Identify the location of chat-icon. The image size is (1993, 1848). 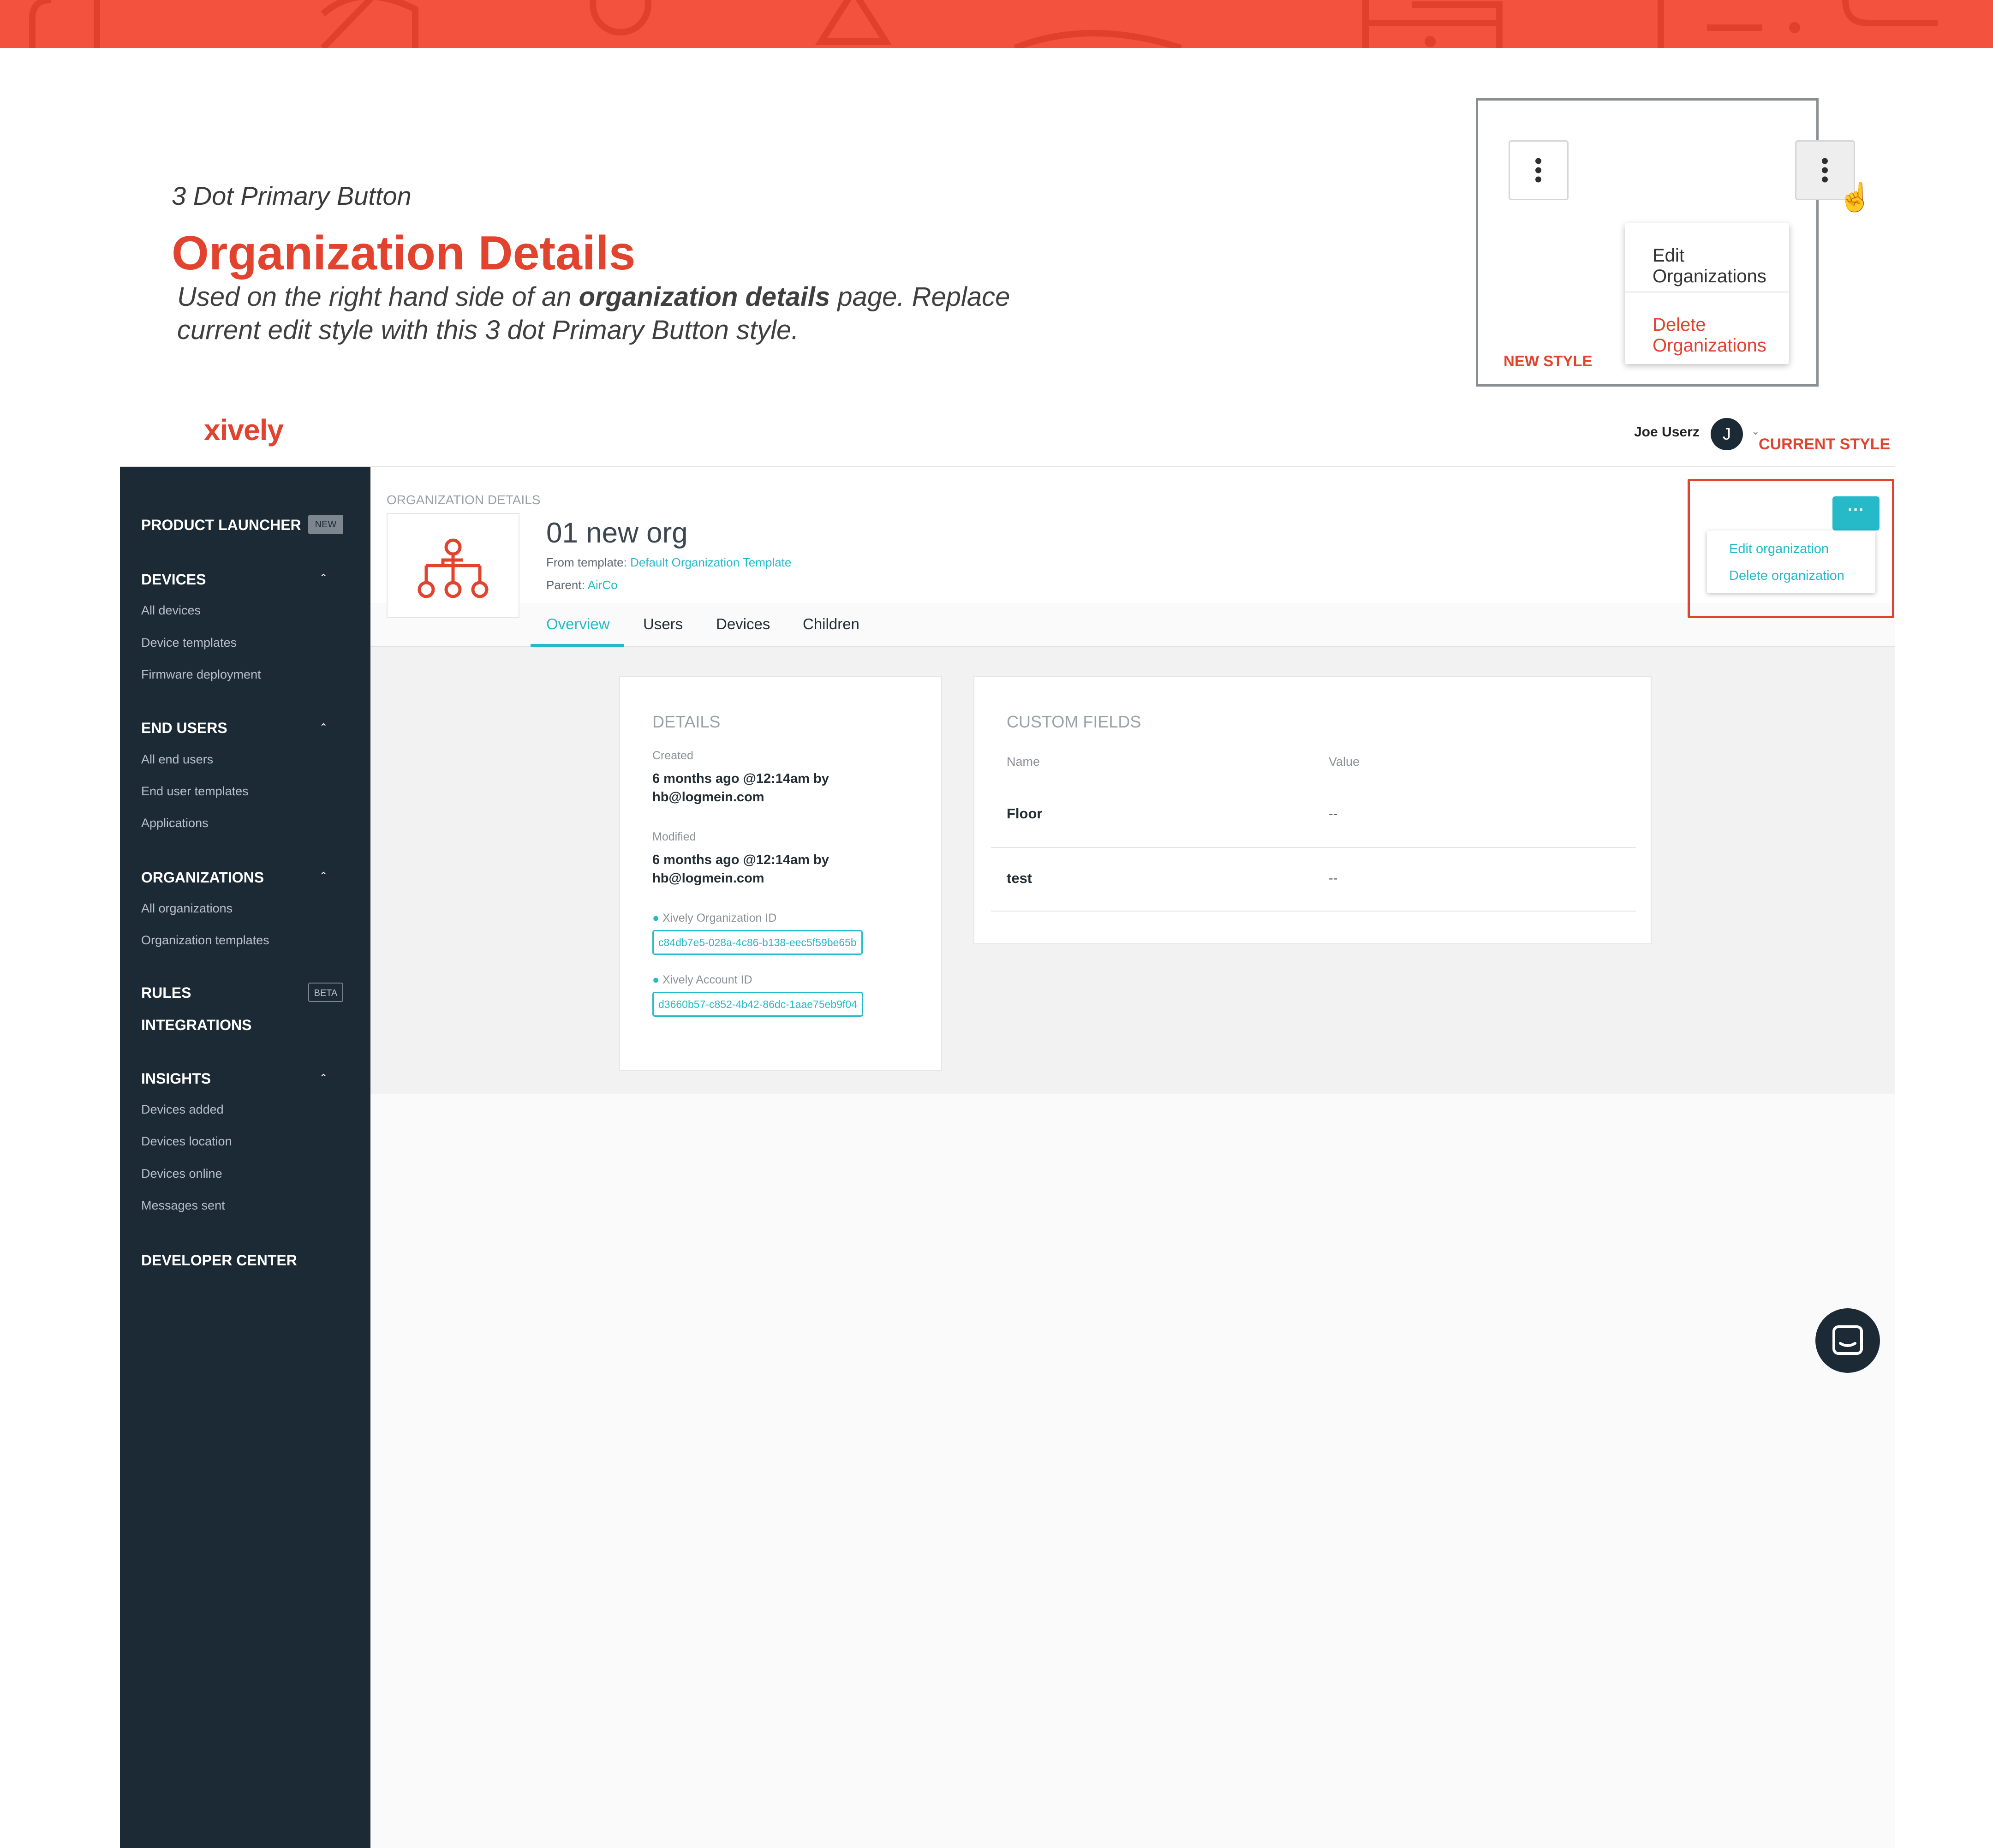
(1847, 1340).